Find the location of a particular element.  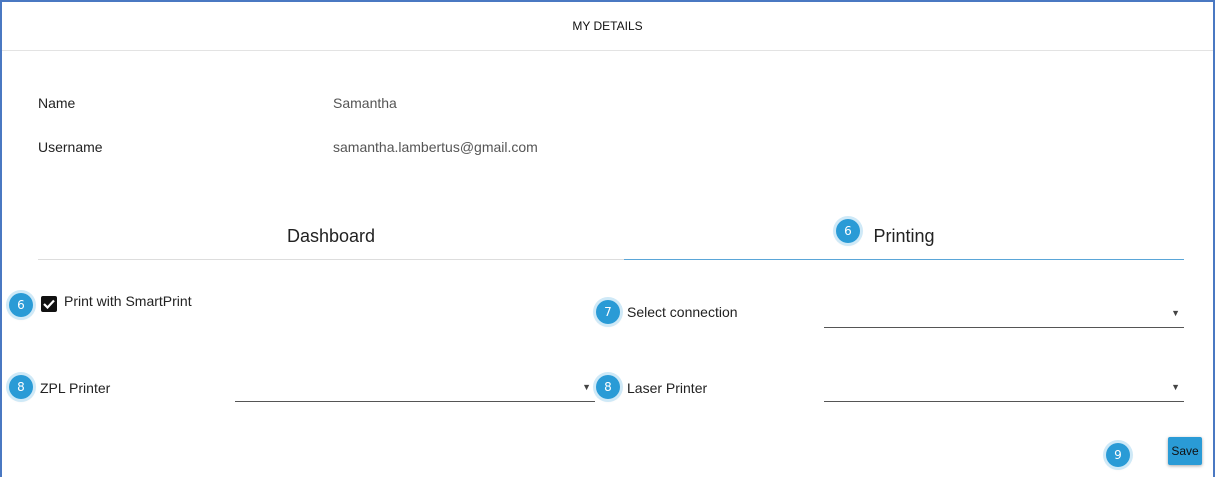

name-label: Name is located at coordinates (57, 103).